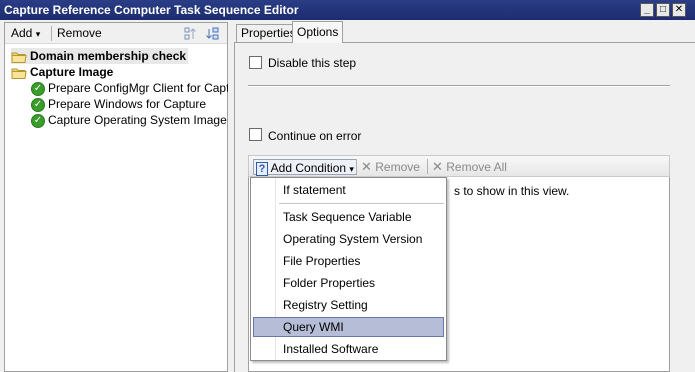  I want to click on menu-separator, so click(361, 203).